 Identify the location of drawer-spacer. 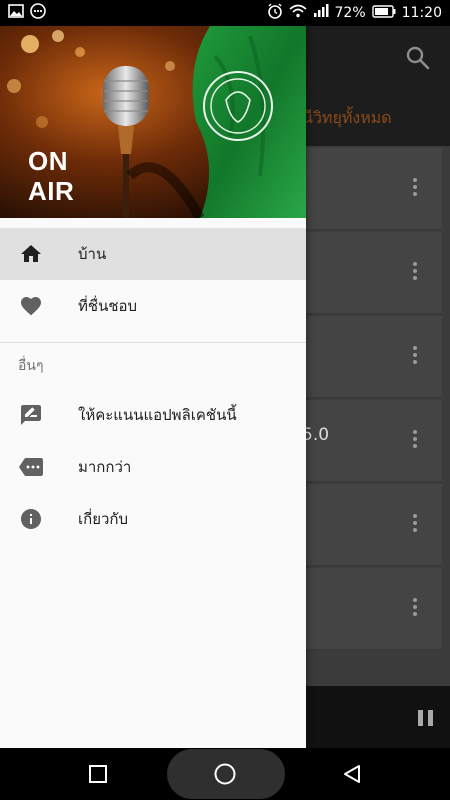
(153, 223).